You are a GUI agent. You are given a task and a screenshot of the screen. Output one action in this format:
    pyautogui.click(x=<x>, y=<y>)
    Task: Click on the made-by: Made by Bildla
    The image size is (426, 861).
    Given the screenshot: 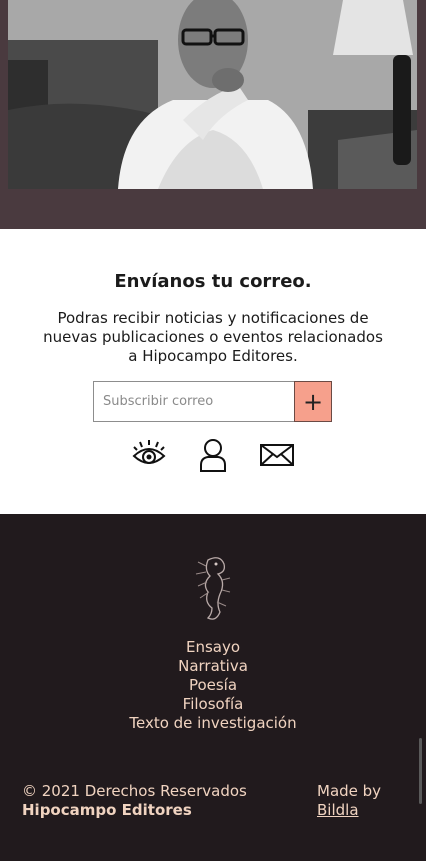 What is the action you would take?
    pyautogui.click(x=349, y=801)
    